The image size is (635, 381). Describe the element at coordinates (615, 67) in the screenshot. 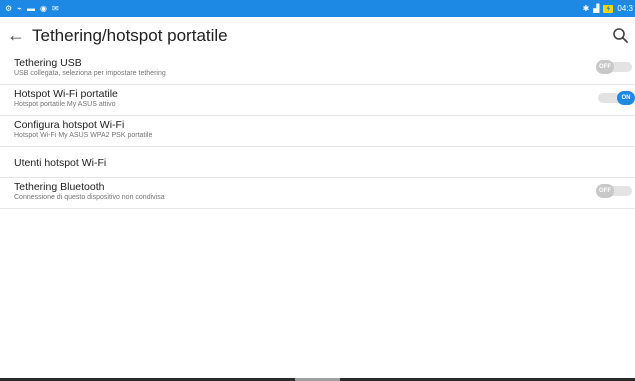

I see `usb-tethering-toggle: OFF` at that location.